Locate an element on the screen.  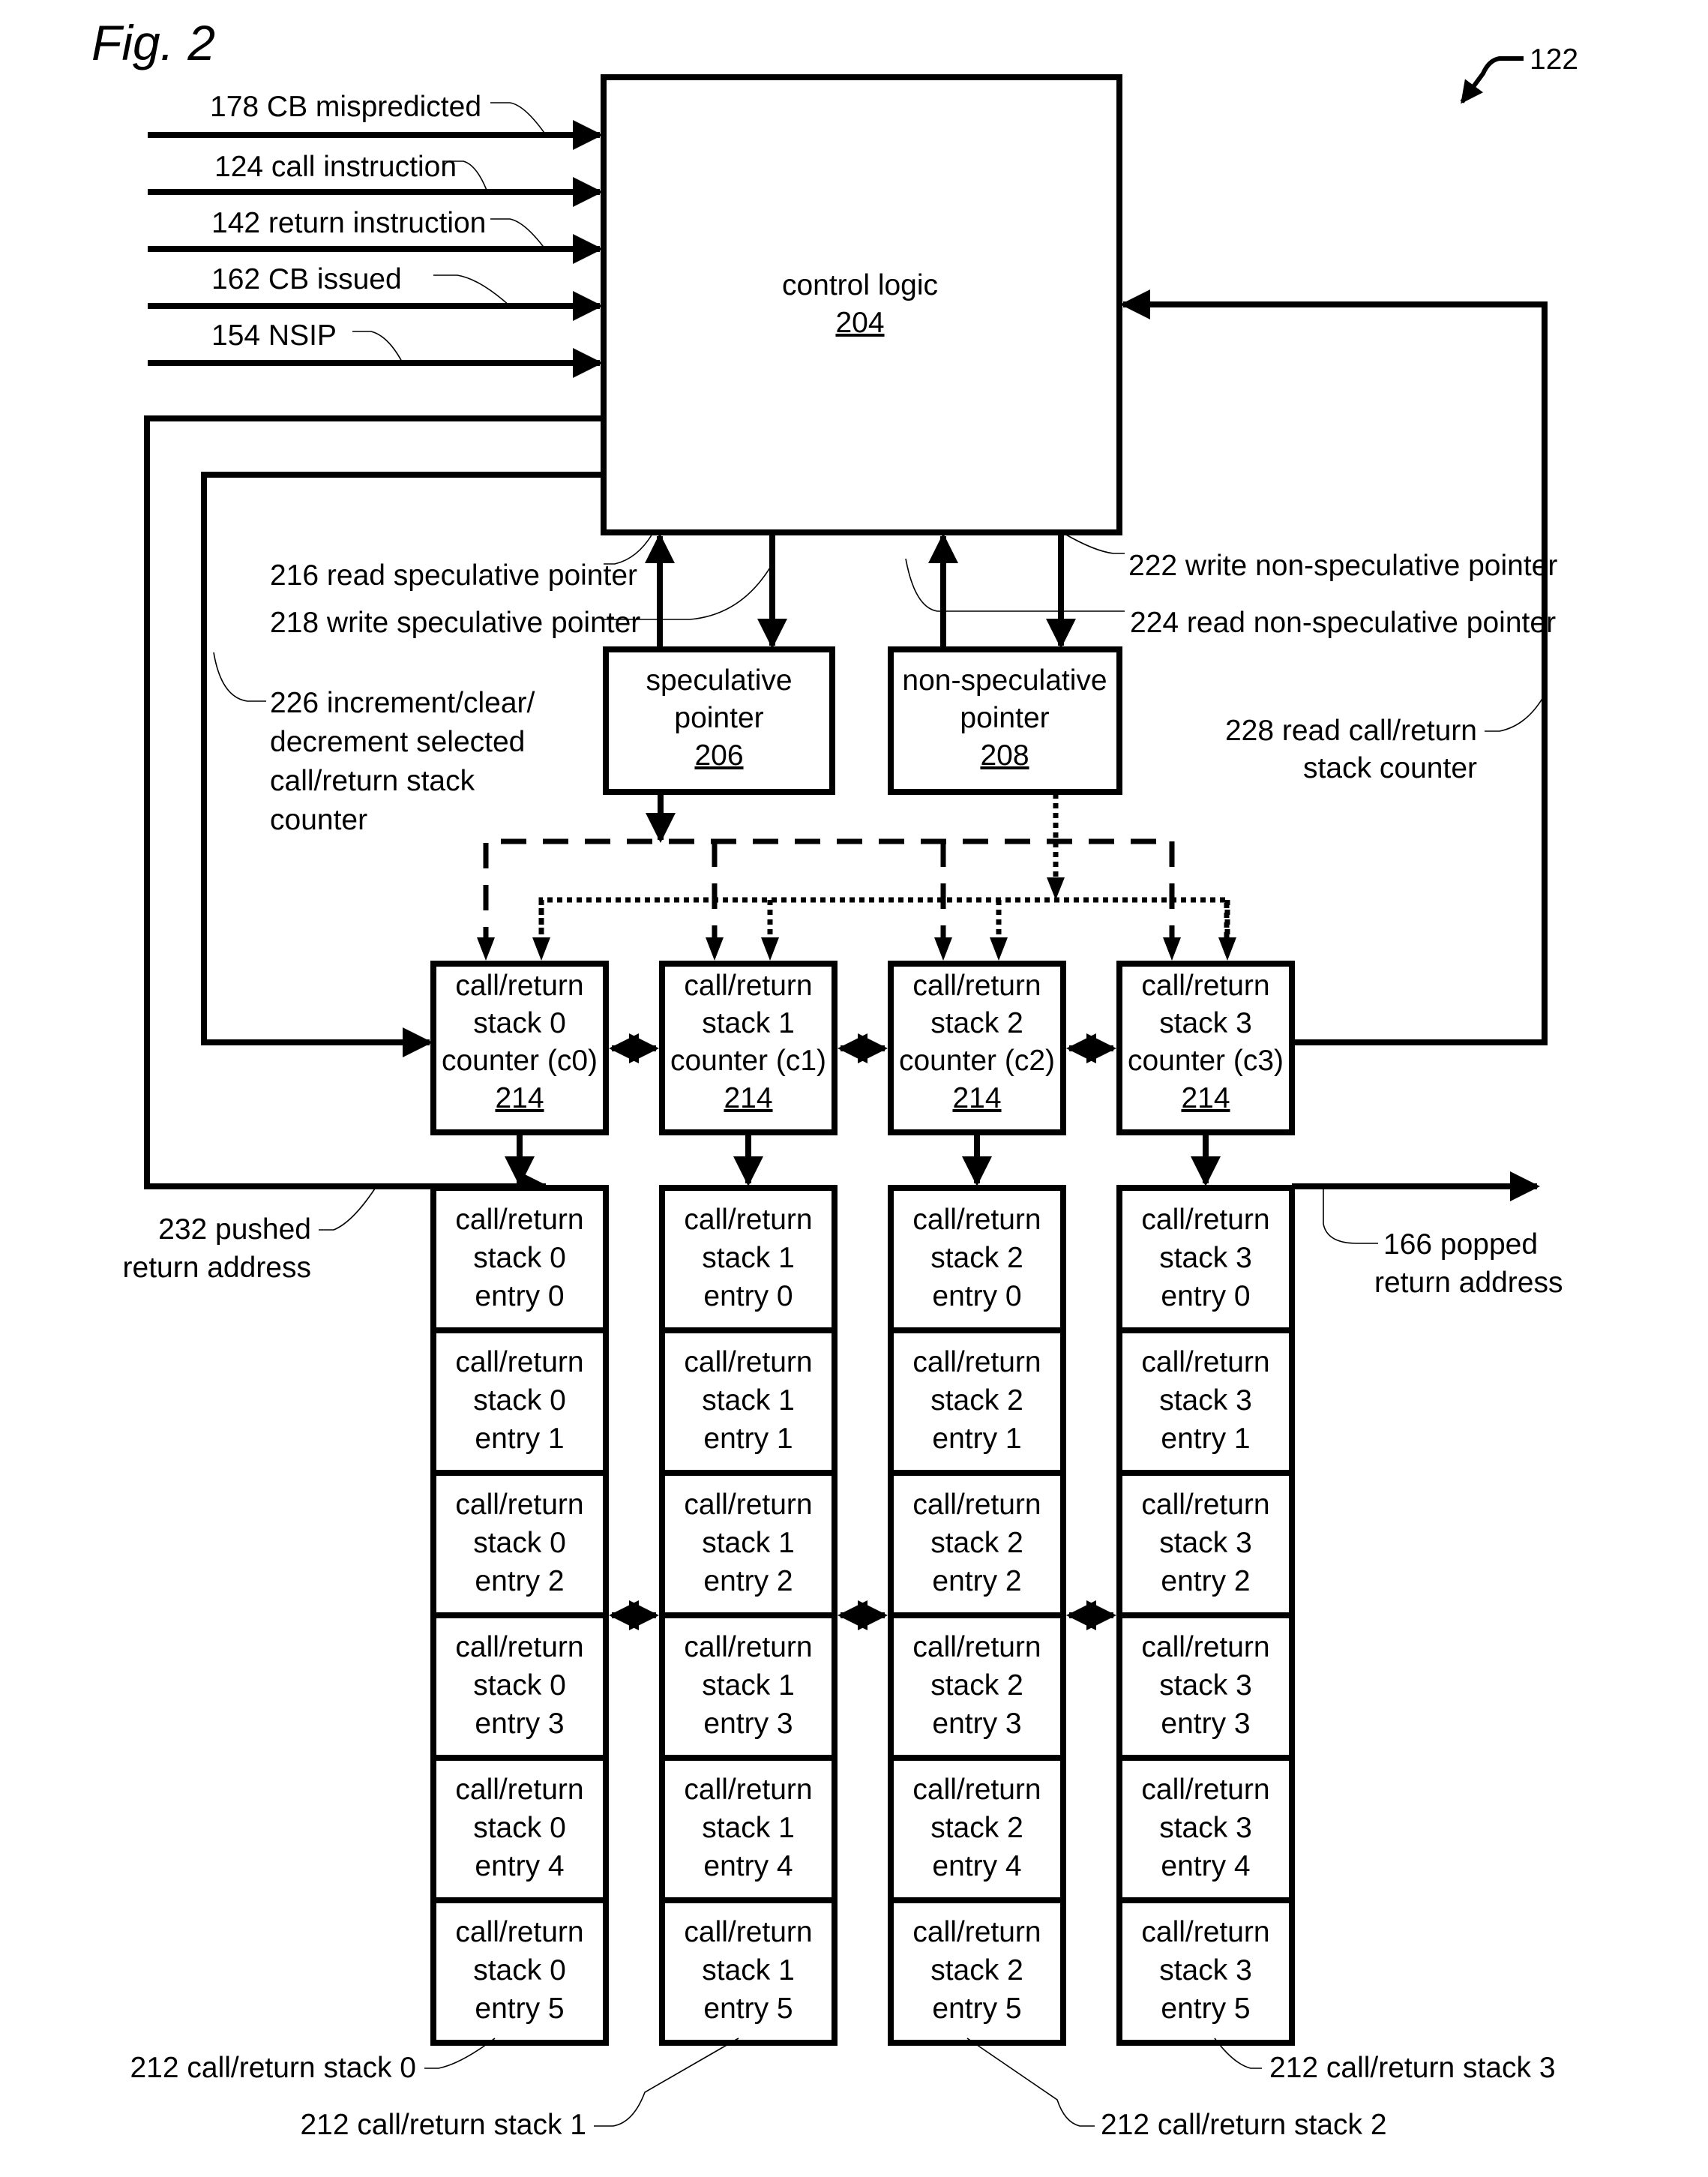
stack-label: 212 call/return stack 1 is located at coordinates (443, 2125).